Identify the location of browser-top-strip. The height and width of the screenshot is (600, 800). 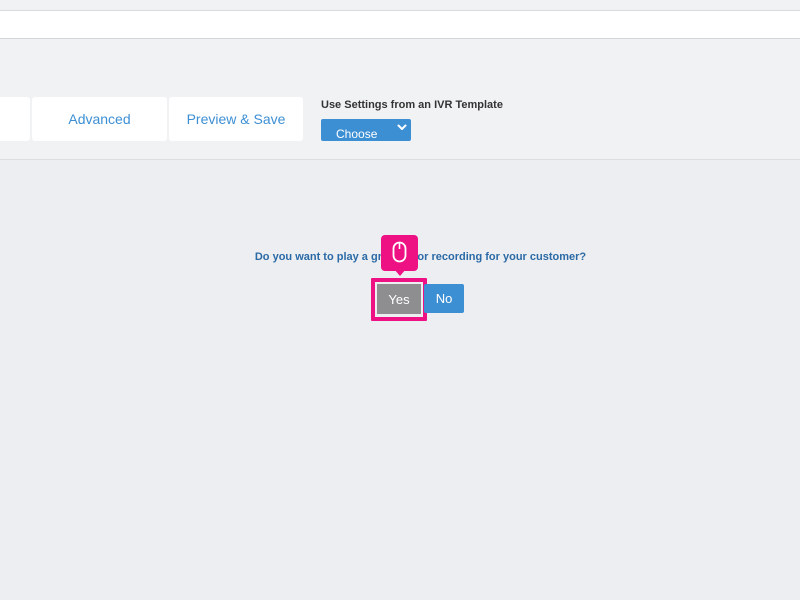
(400, 5).